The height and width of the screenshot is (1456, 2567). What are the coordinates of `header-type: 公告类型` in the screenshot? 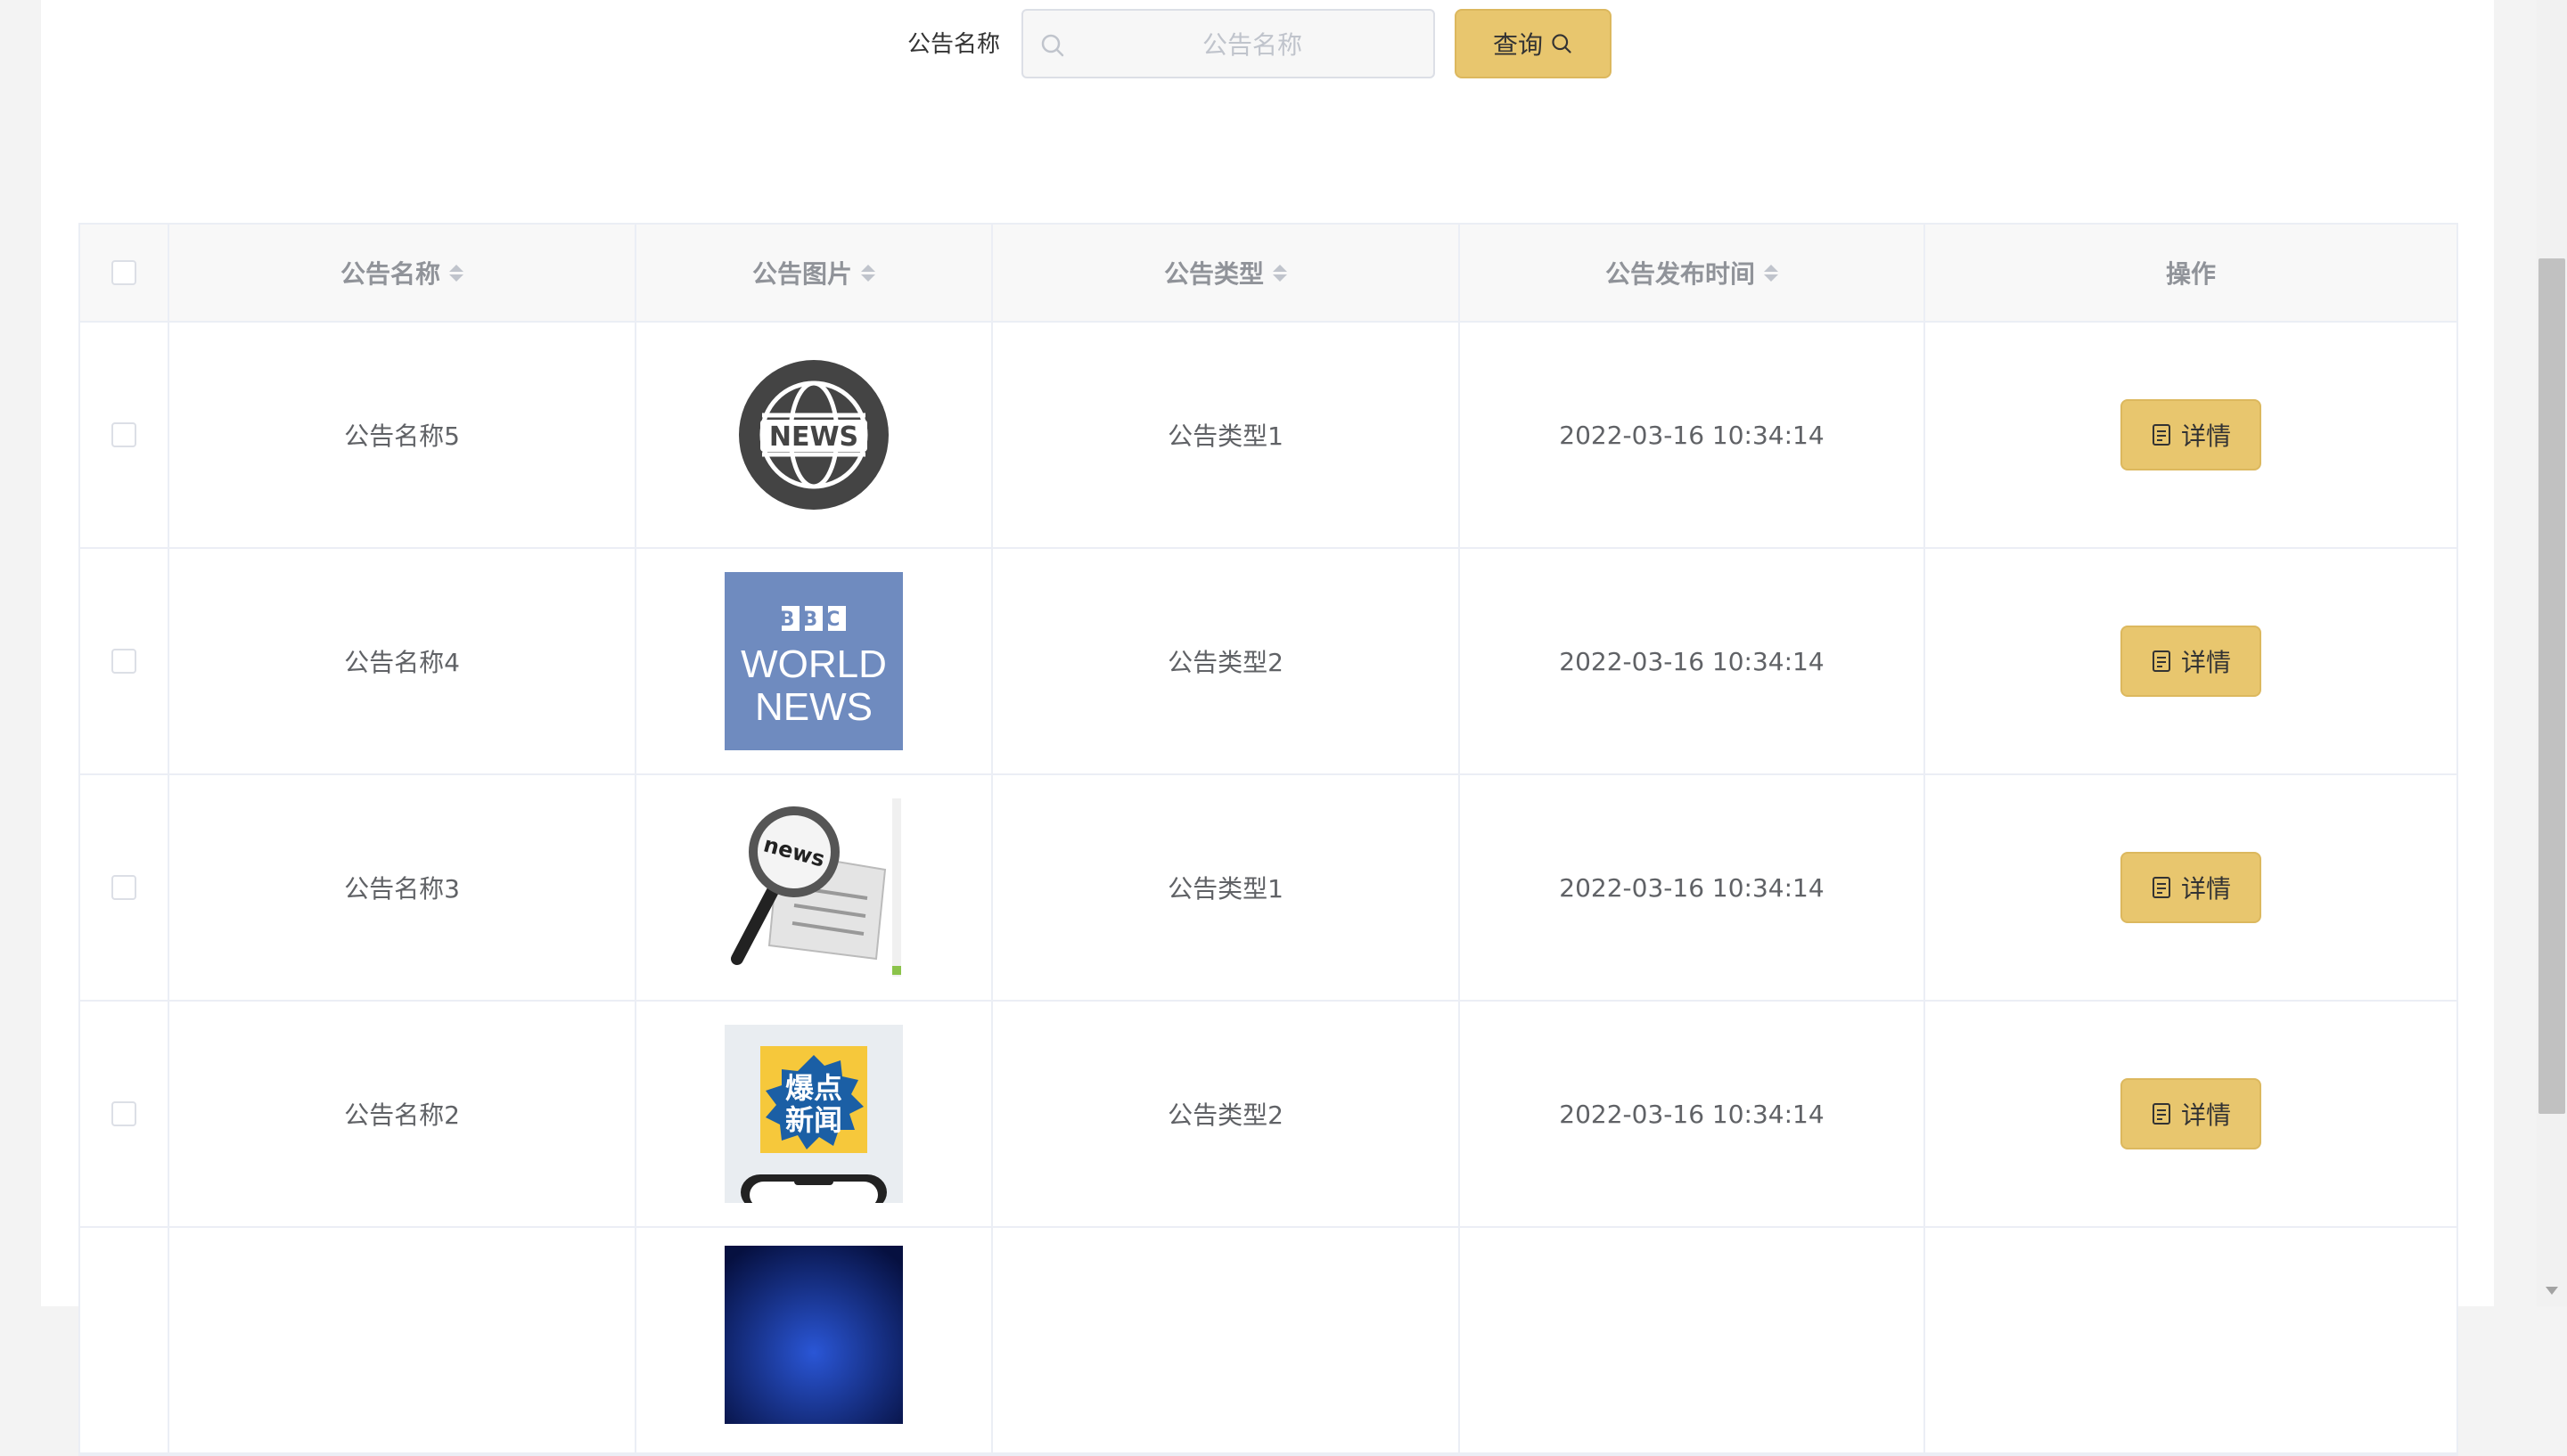 It's located at (1227, 273).